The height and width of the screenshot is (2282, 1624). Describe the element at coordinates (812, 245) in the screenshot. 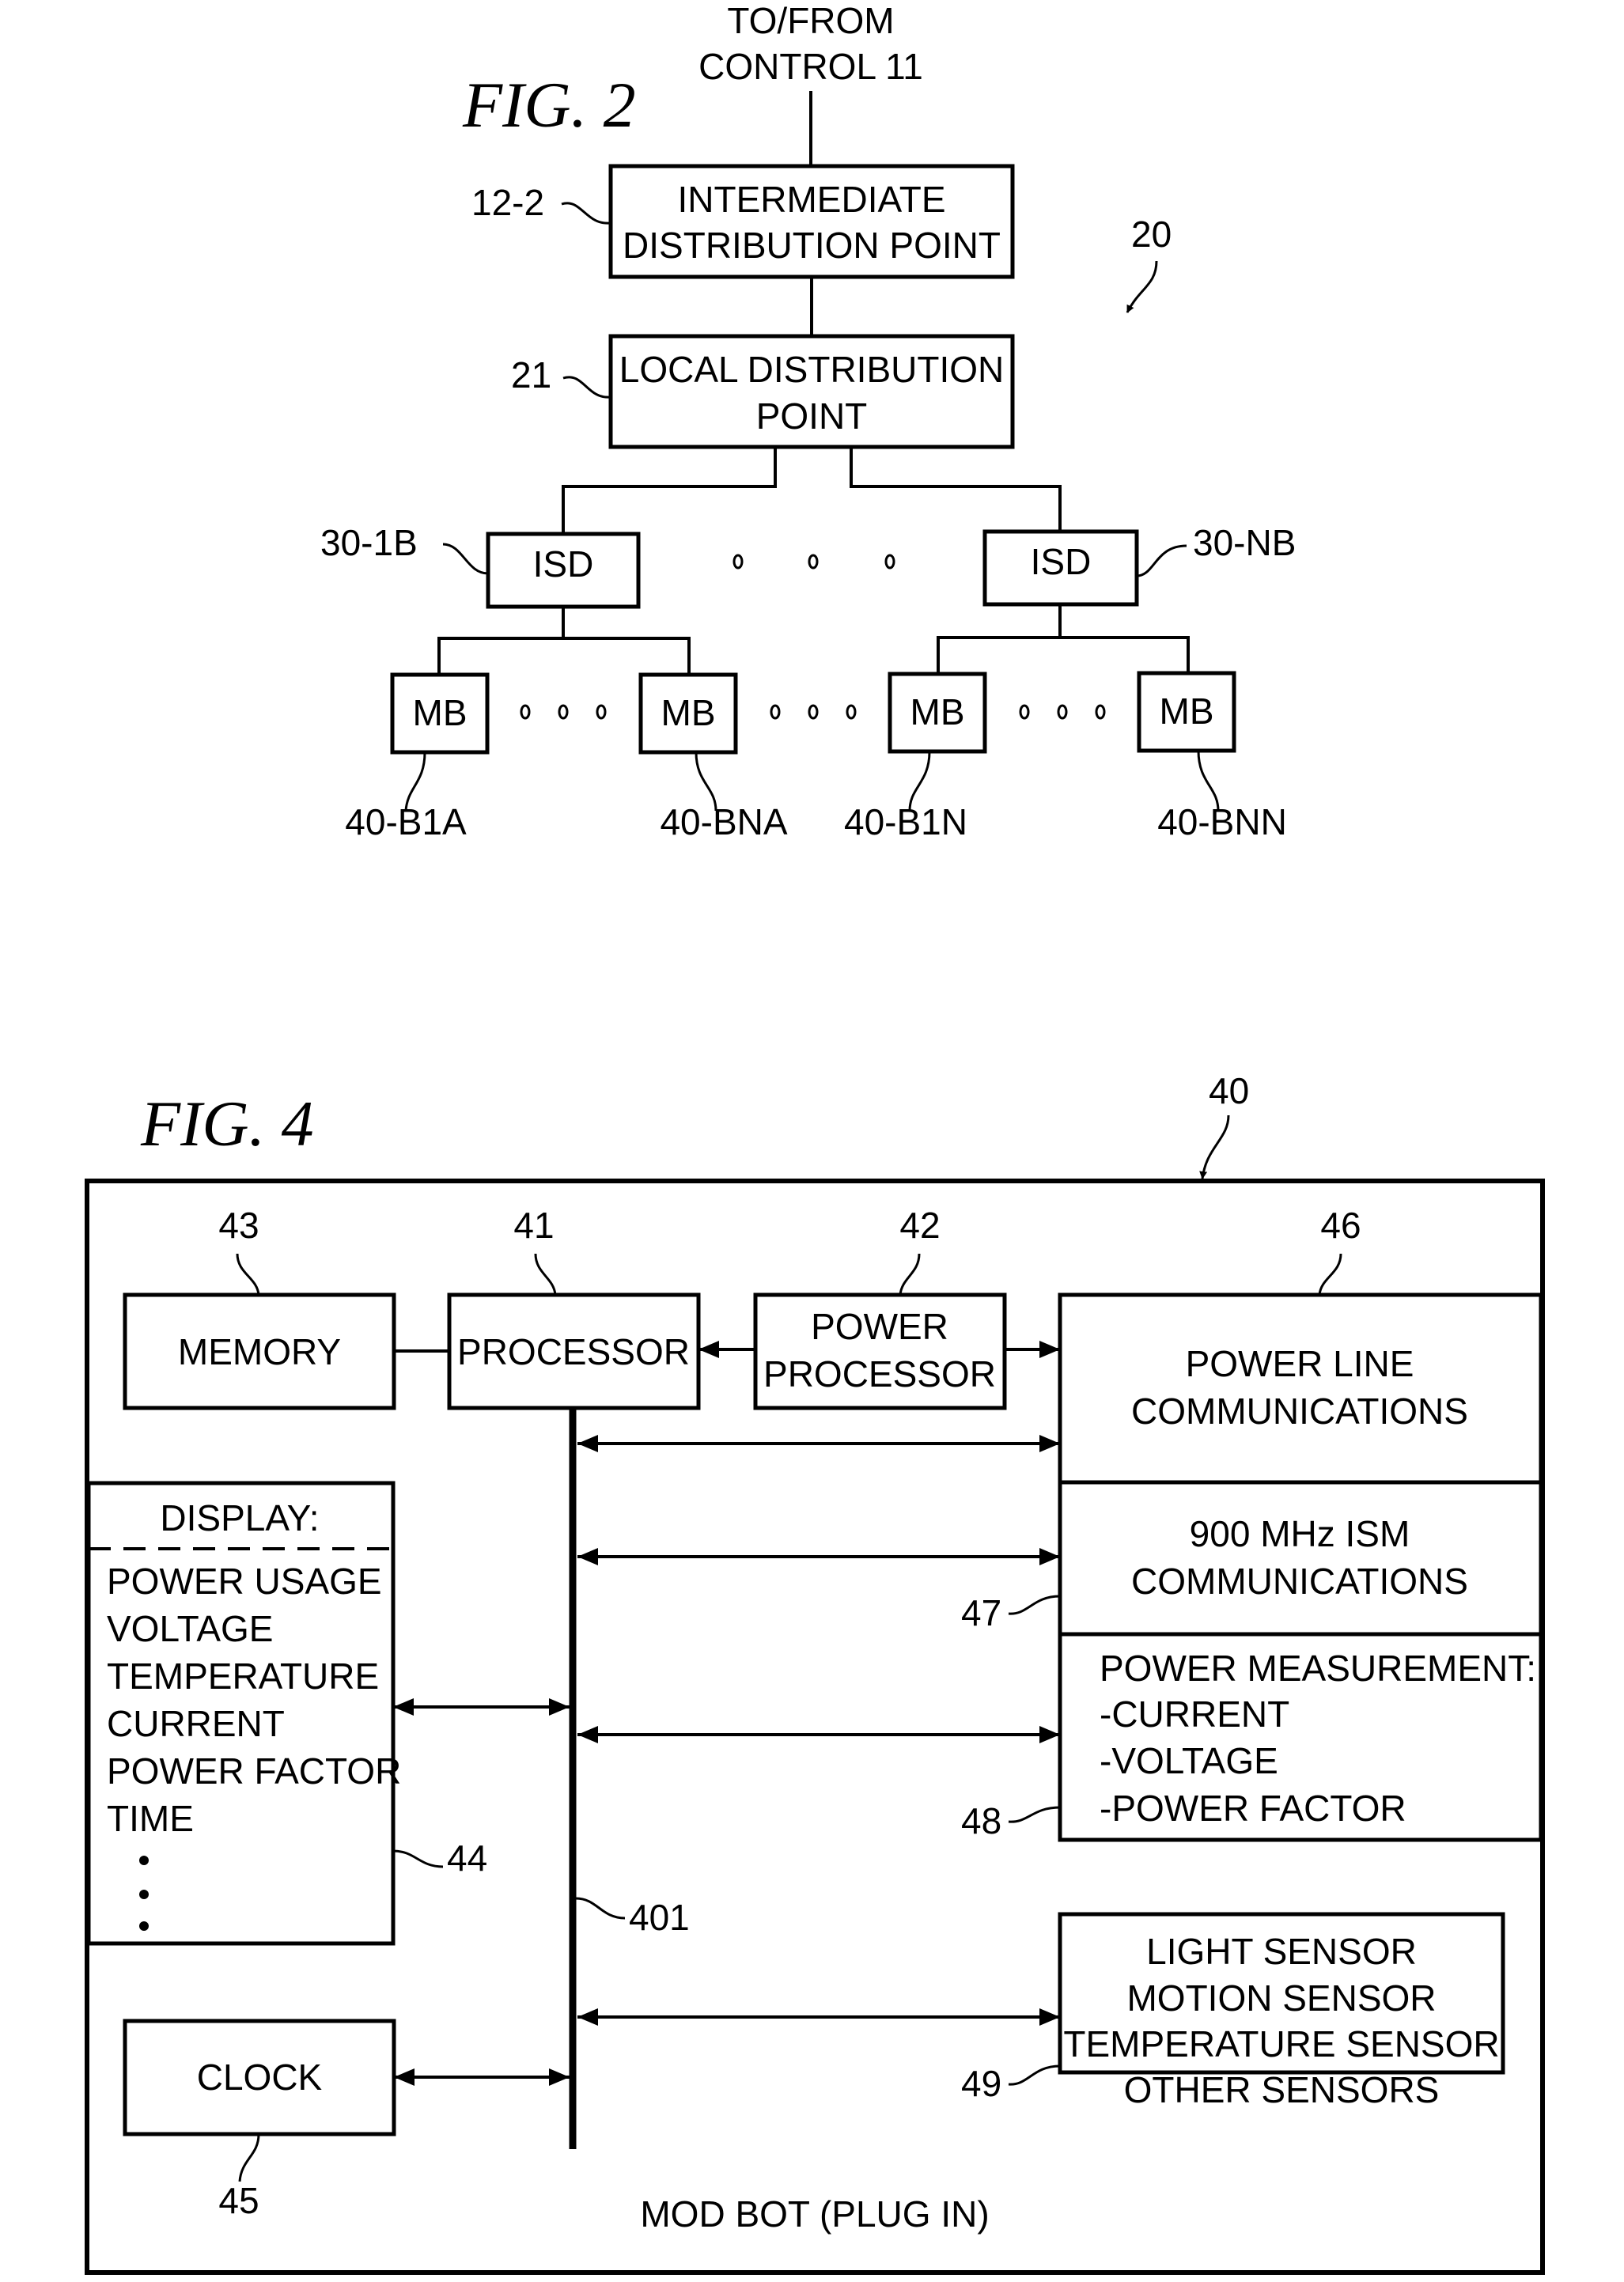

I see `intermediate-line2: DISTRIBUTION POINT` at that location.